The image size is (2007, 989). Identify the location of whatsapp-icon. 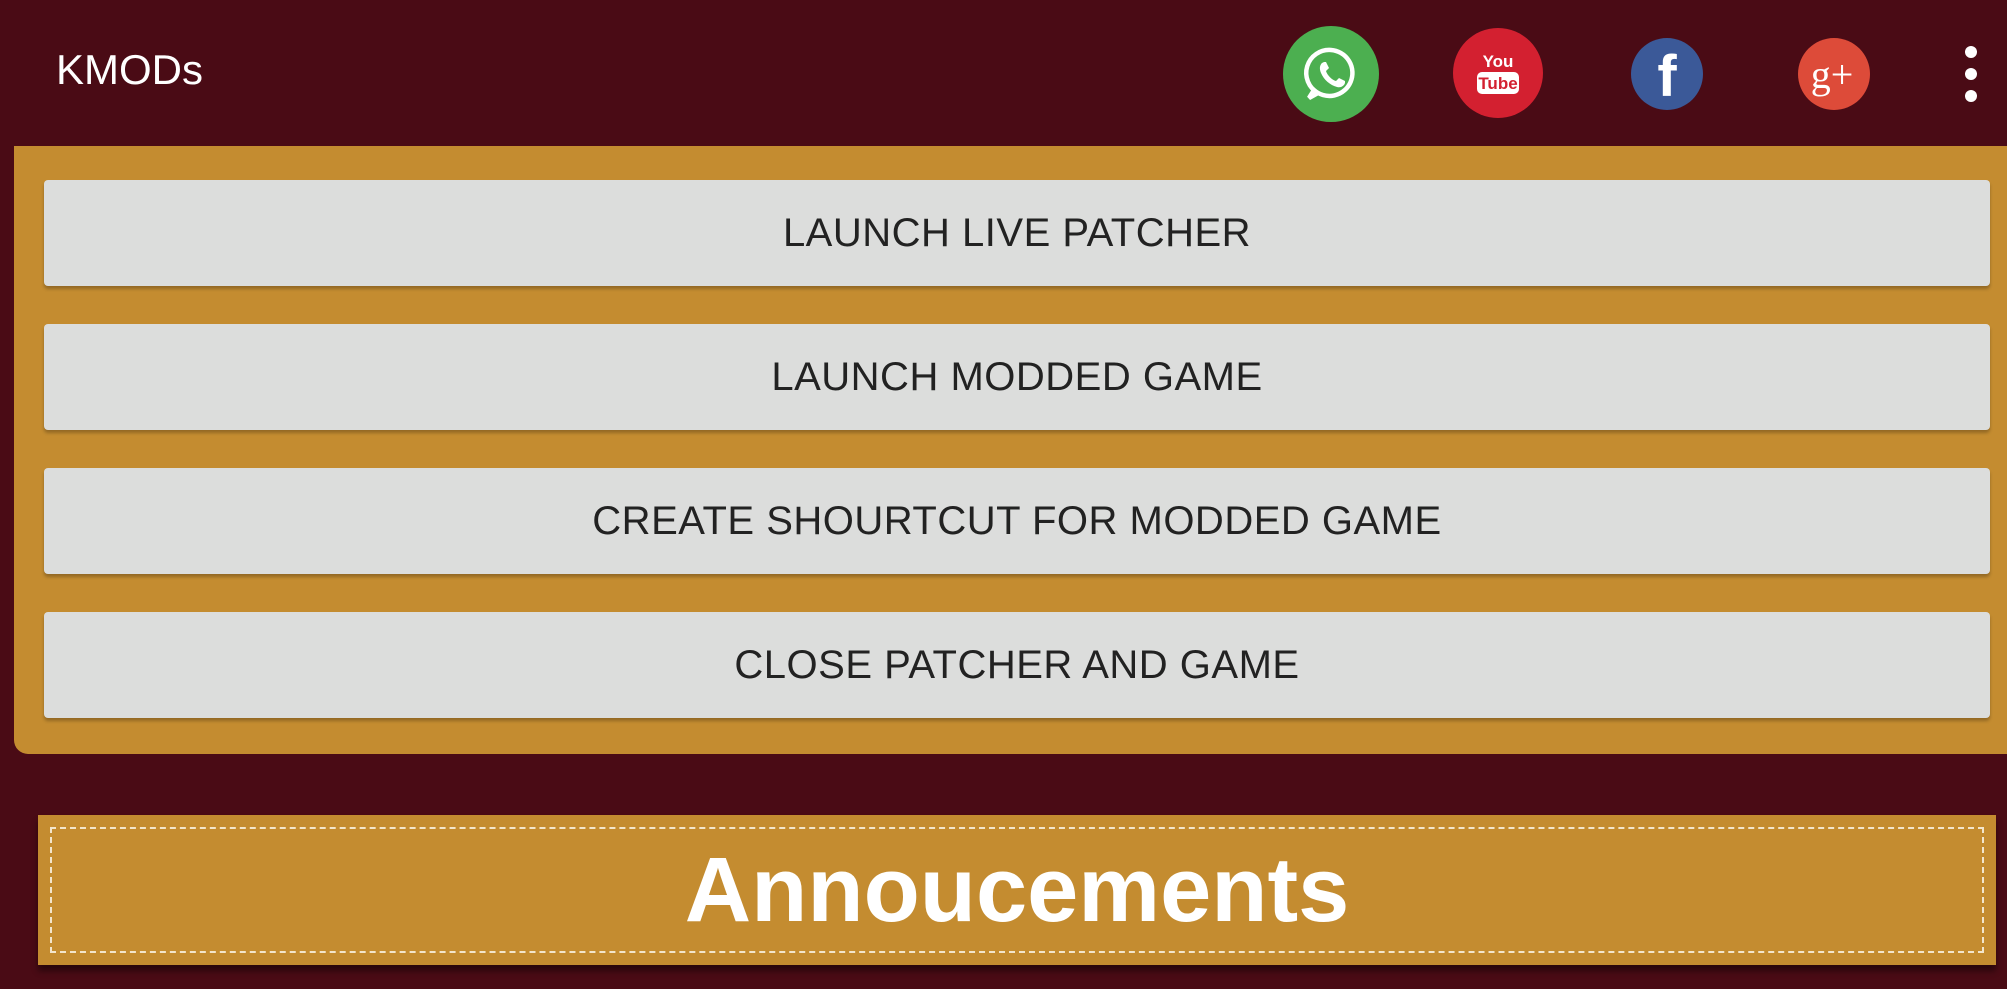
(1331, 74).